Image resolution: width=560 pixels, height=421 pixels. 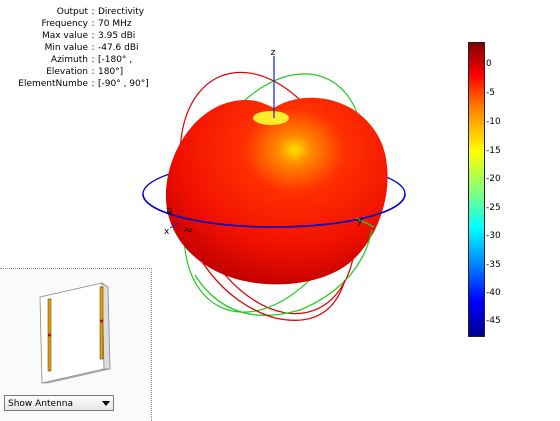 I want to click on colorbar-tick: -20, so click(x=493, y=179).